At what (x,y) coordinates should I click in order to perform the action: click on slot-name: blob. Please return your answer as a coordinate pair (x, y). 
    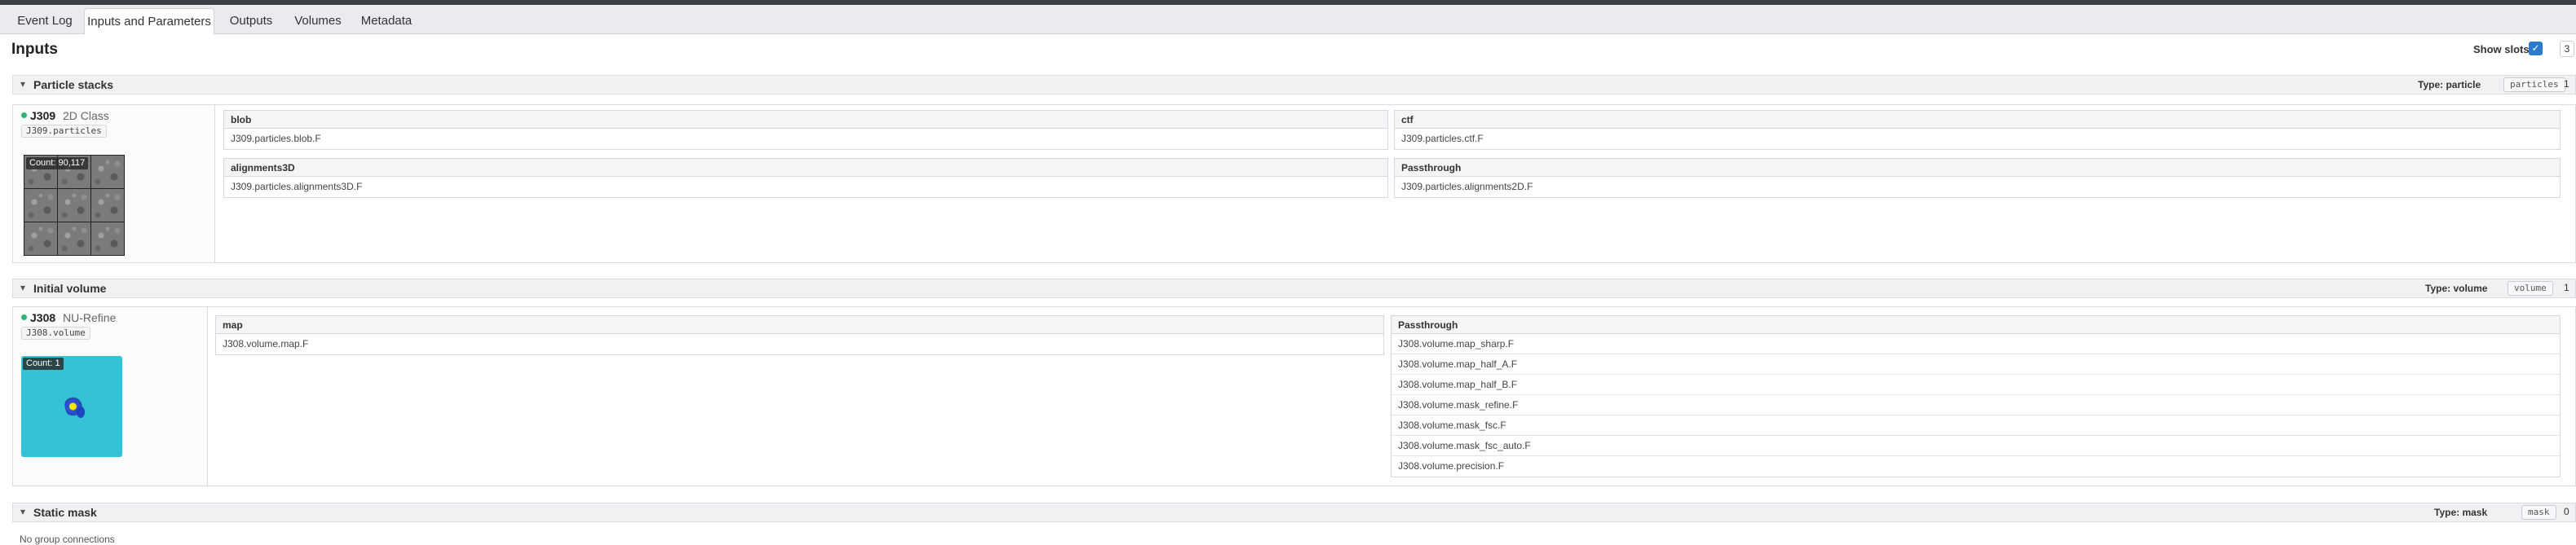
    Looking at the image, I should click on (805, 120).